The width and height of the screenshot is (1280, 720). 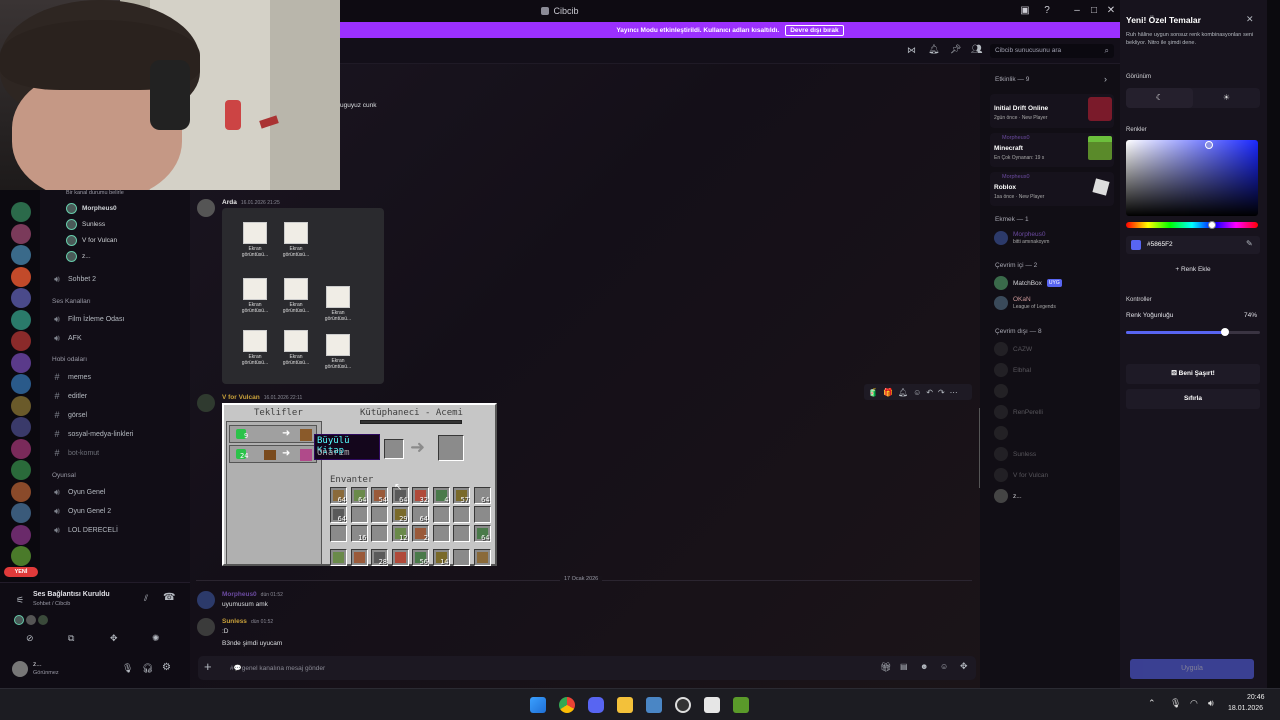 What do you see at coordinates (92, 434) in the screenshot?
I see `channel-sosyal: # sosyal-medya-linkleri` at bounding box center [92, 434].